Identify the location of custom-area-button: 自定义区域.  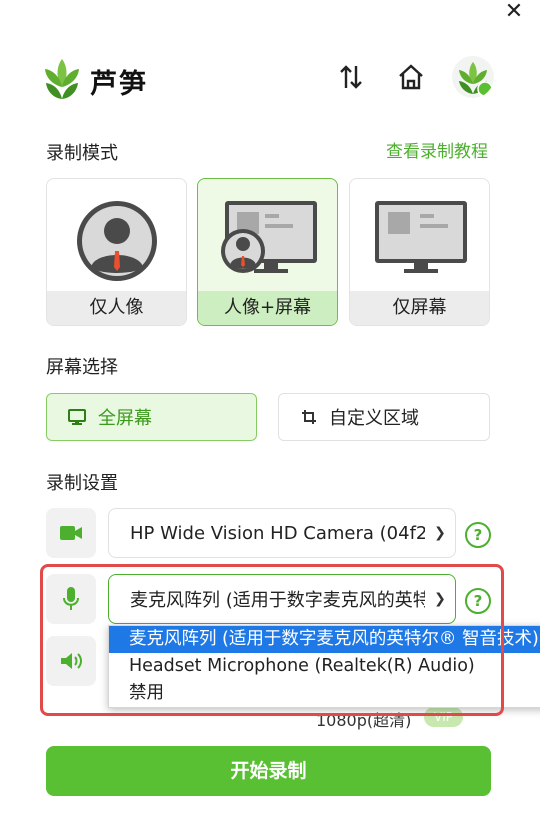
(384, 417).